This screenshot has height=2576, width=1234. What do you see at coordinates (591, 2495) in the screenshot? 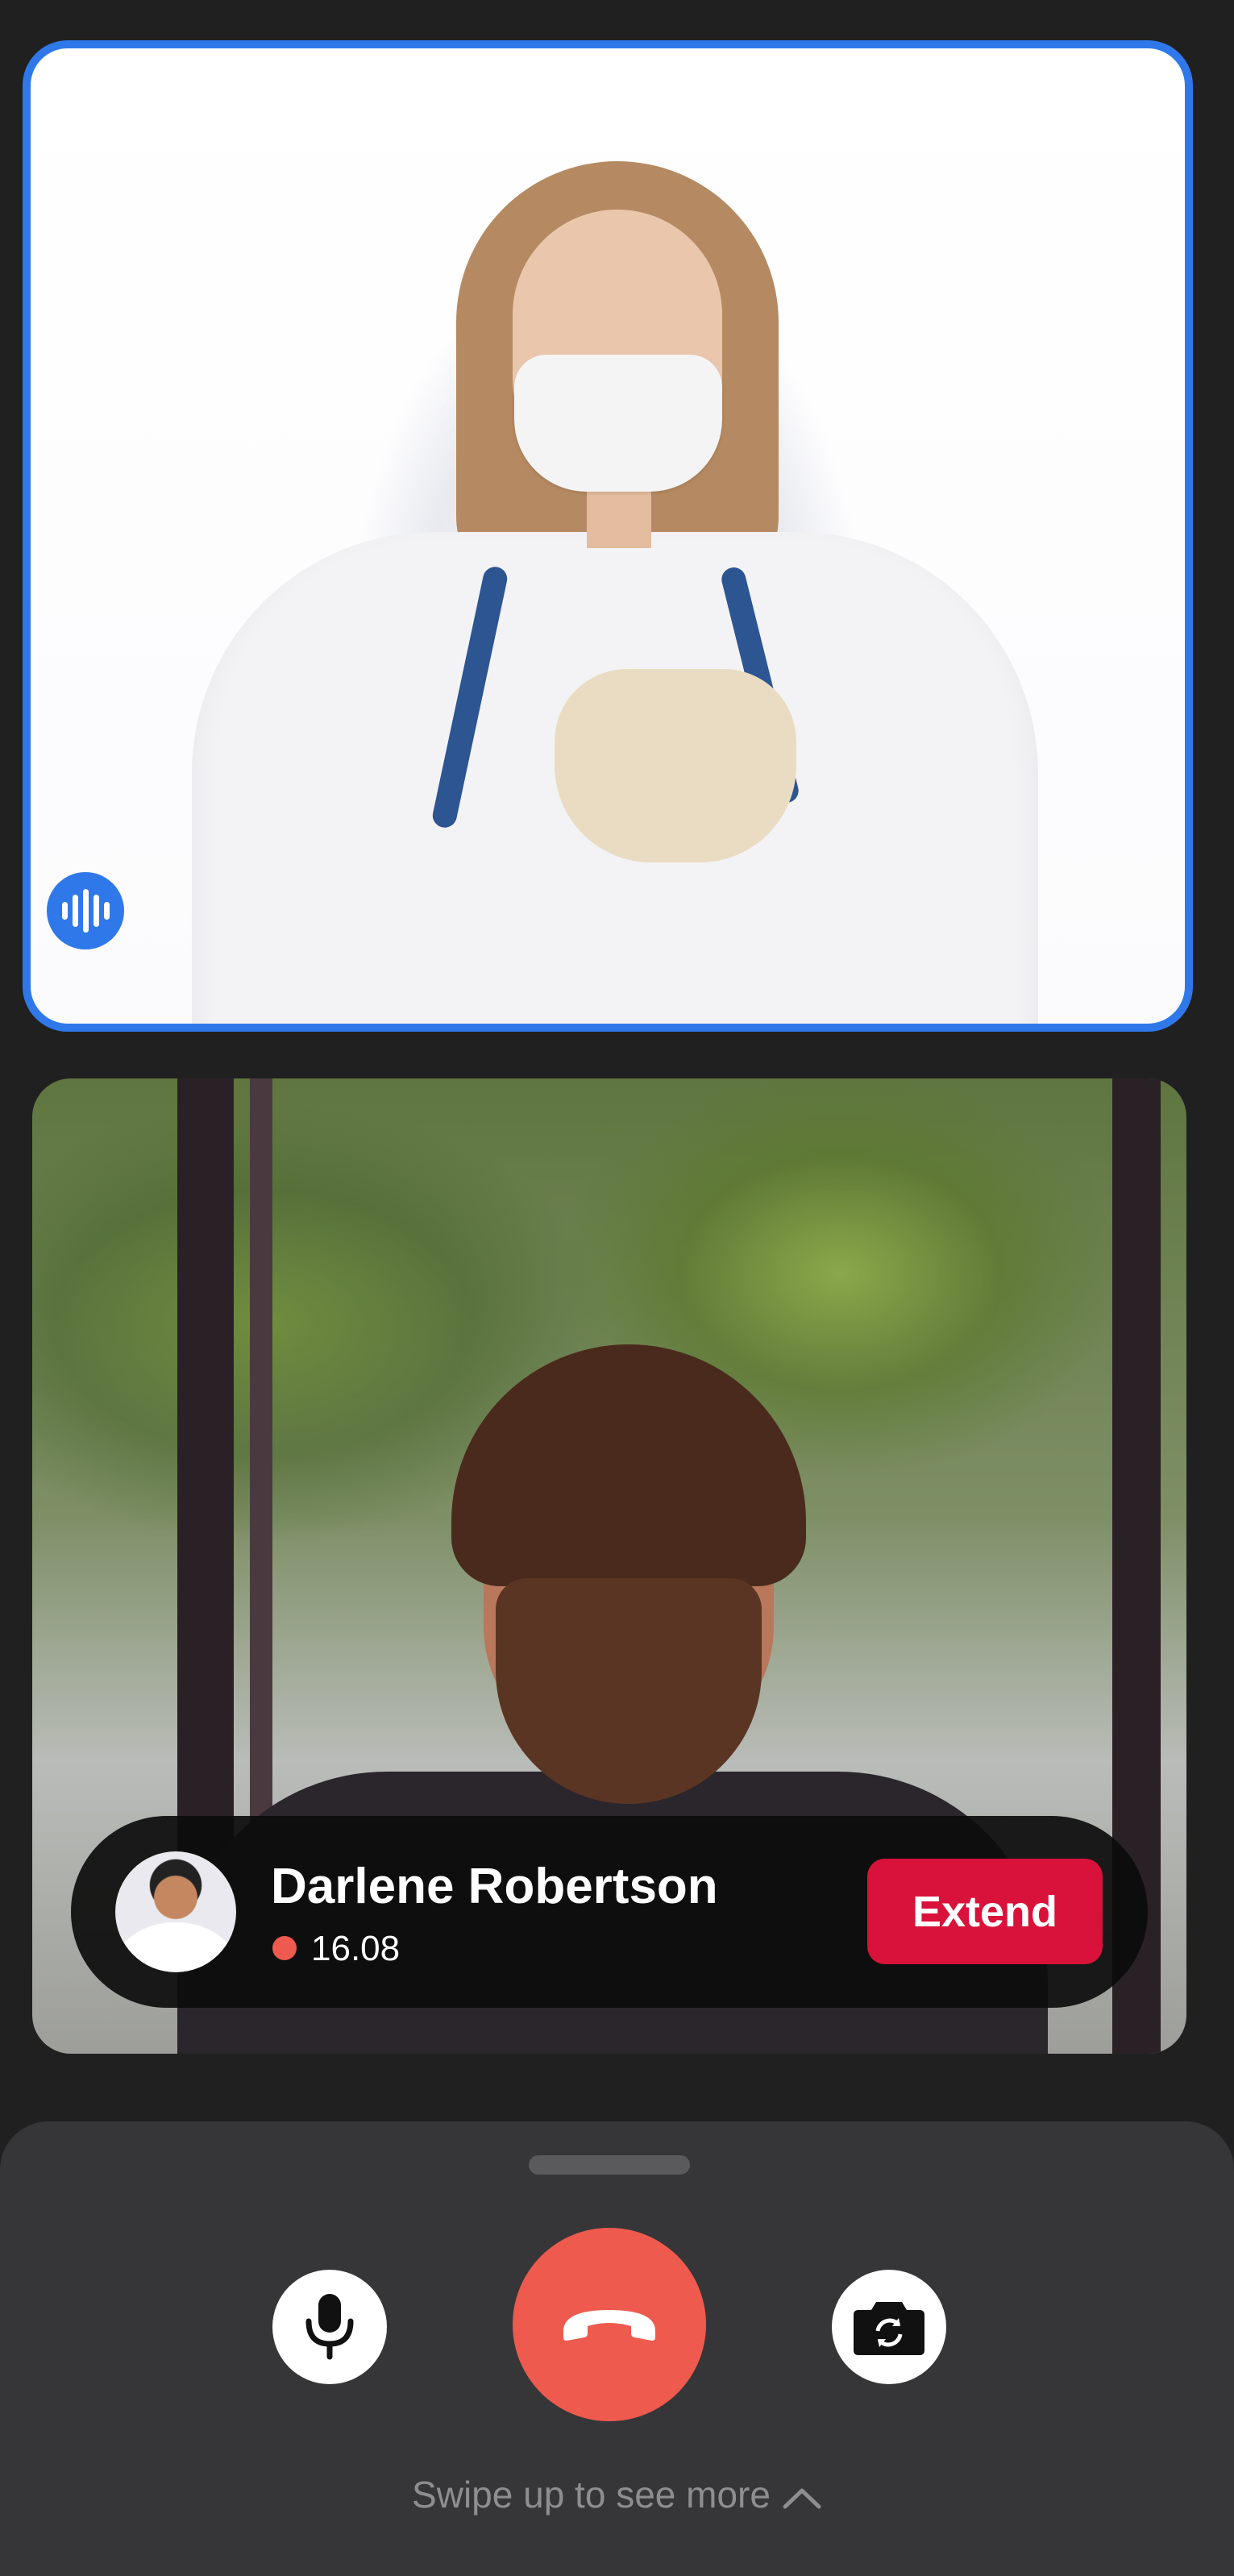
I see `swipe-hint-label: Swipe up to see more` at bounding box center [591, 2495].